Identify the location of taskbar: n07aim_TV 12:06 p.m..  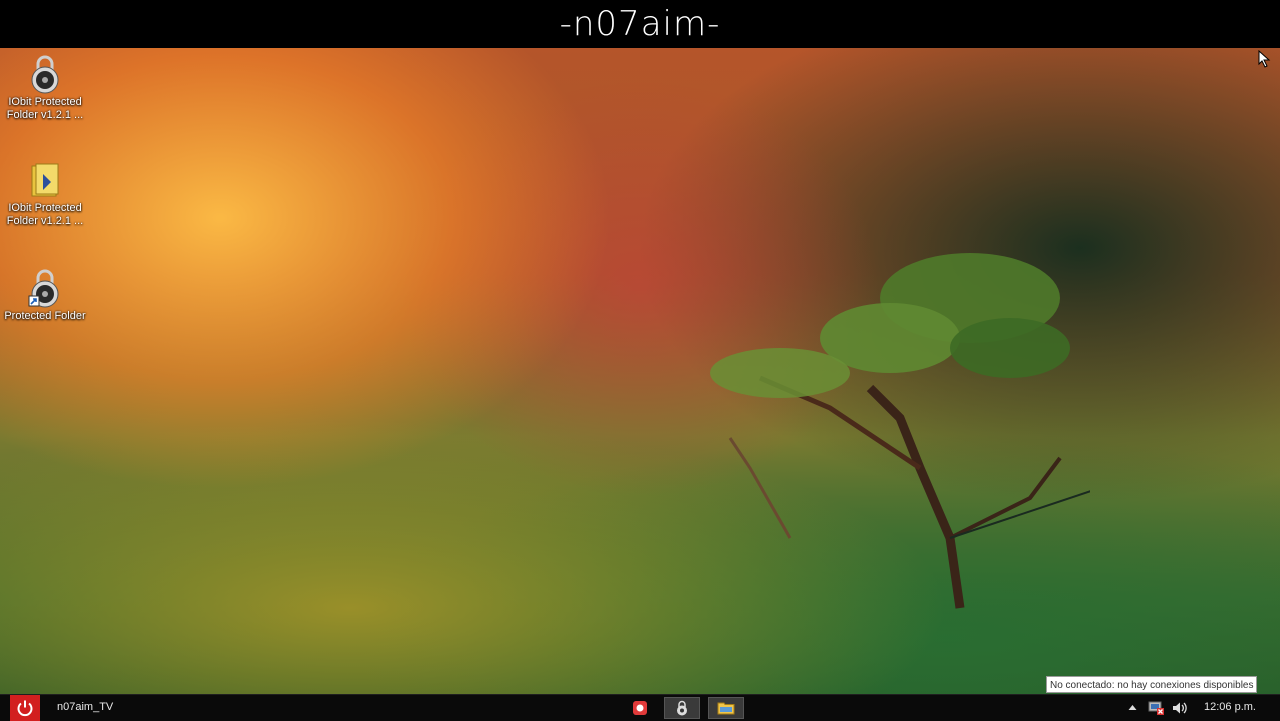
(640, 707).